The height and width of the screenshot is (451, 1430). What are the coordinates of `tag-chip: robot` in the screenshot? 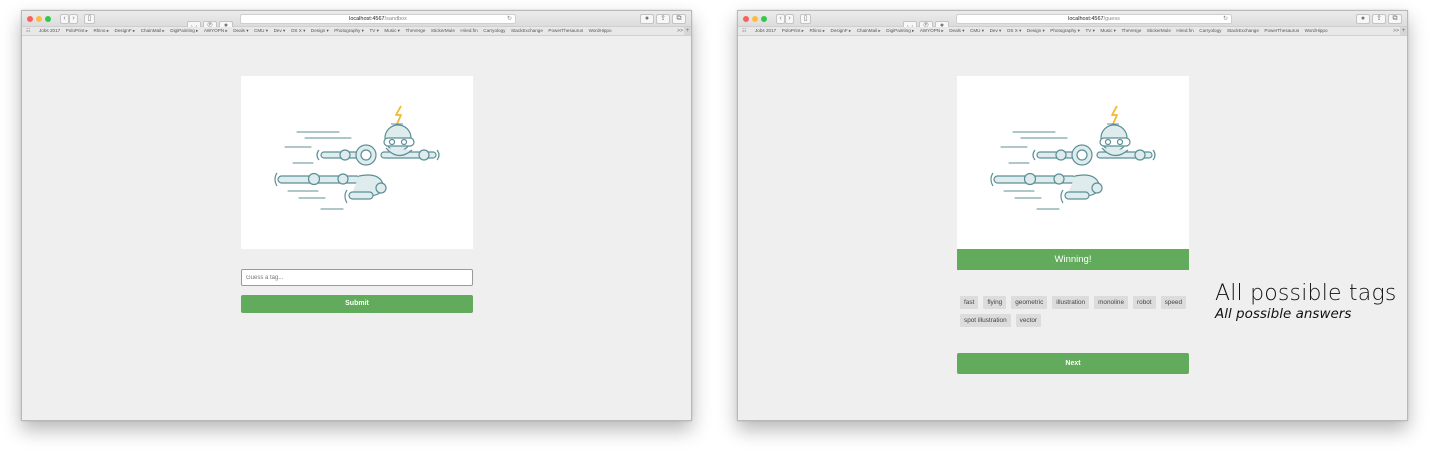 It's located at (1144, 302).